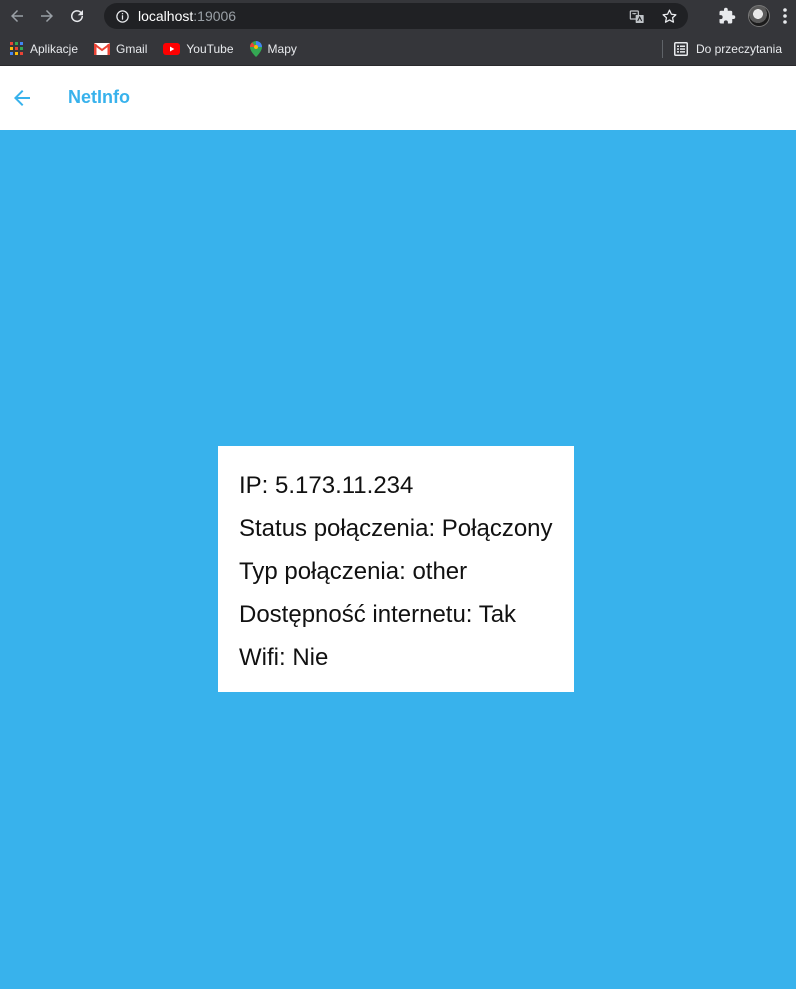 This screenshot has height=989, width=796. I want to click on youtube-icon, so click(172, 48).